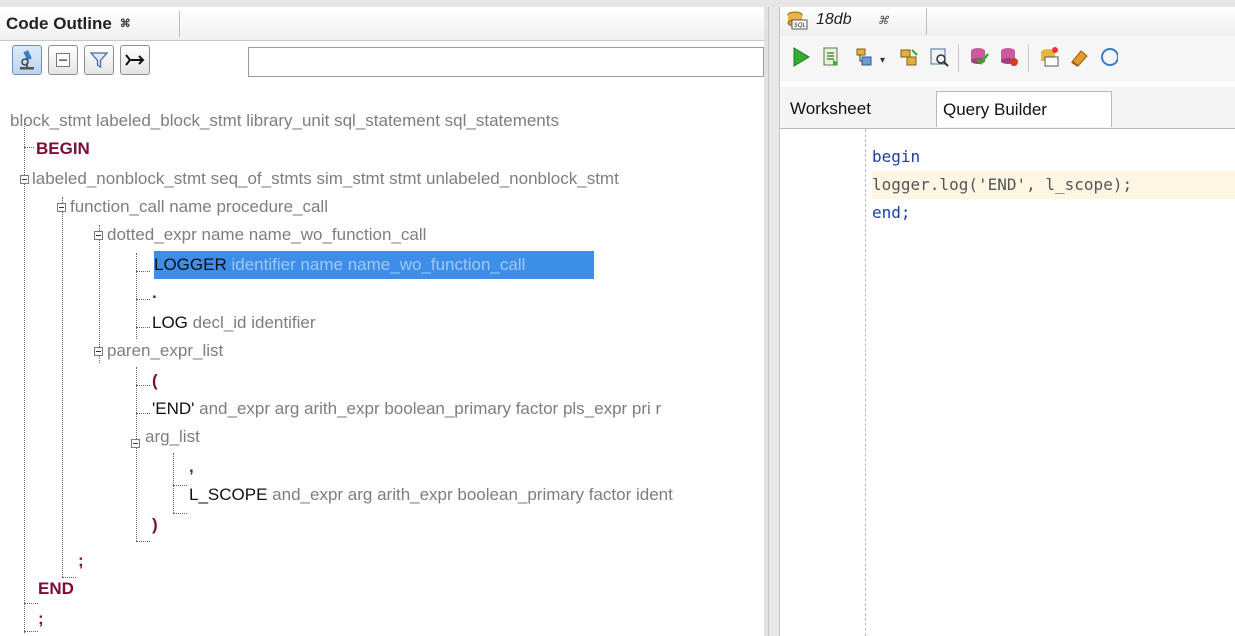  I want to click on token-final-semicolon: ;, so click(41, 618).